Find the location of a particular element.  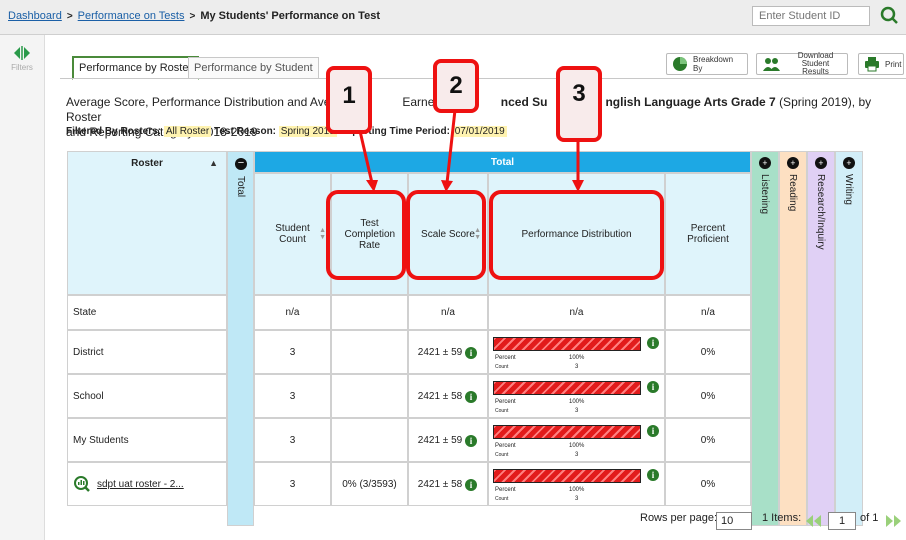

callout-number-1: 1 is located at coordinates (349, 100).